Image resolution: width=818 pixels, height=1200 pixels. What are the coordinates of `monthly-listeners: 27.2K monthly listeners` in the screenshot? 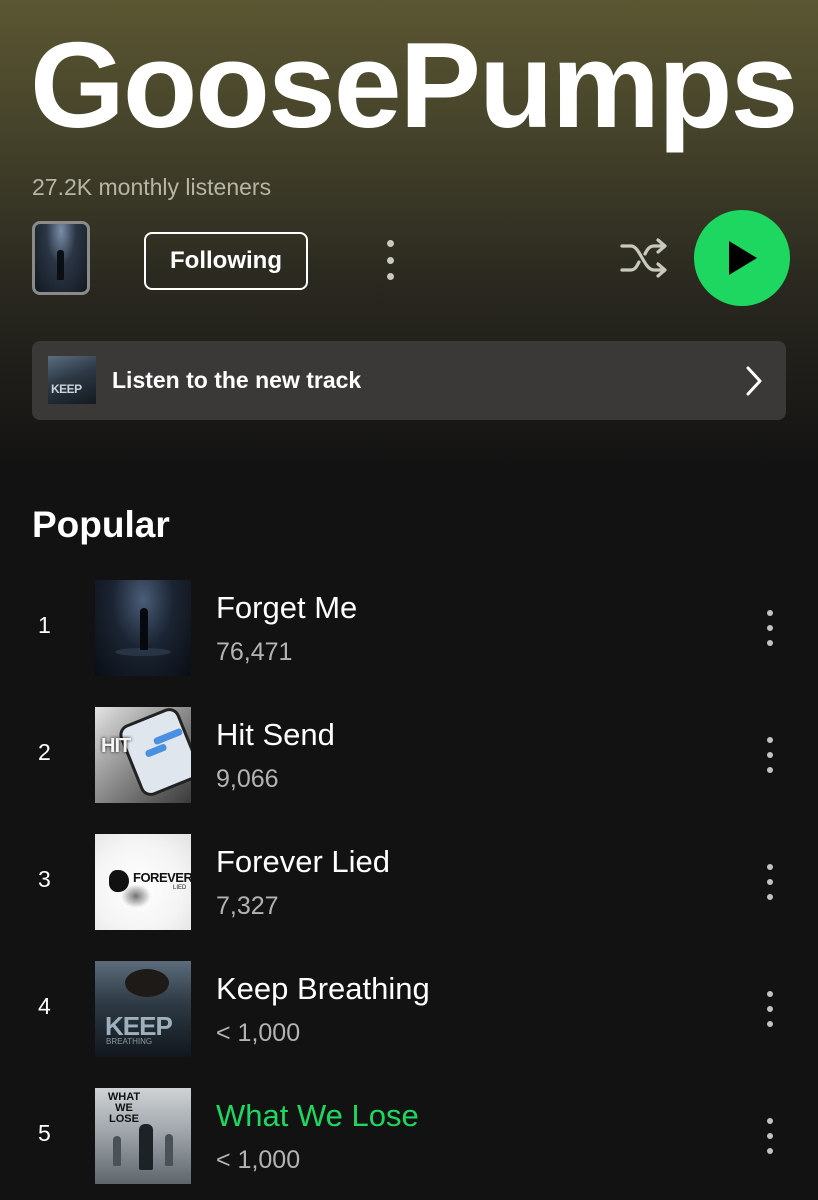 It's located at (152, 187).